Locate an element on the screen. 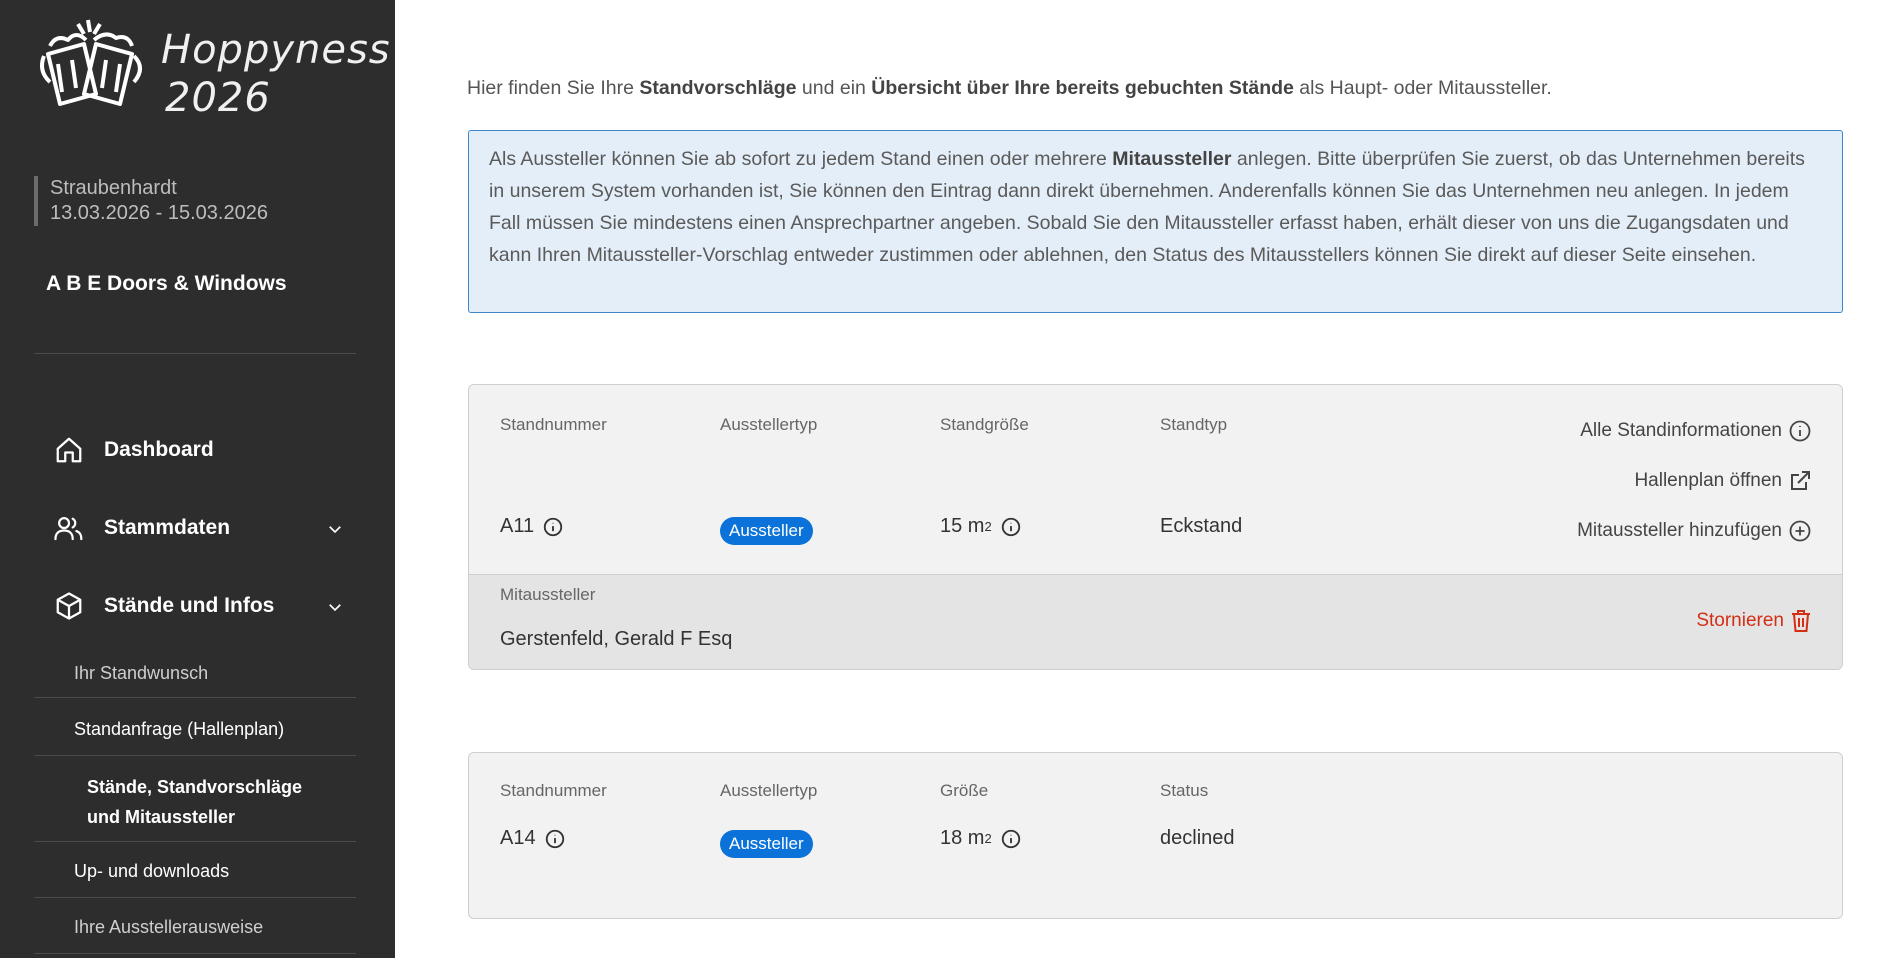  cancel-button: Stornieren is located at coordinates (1754, 621).